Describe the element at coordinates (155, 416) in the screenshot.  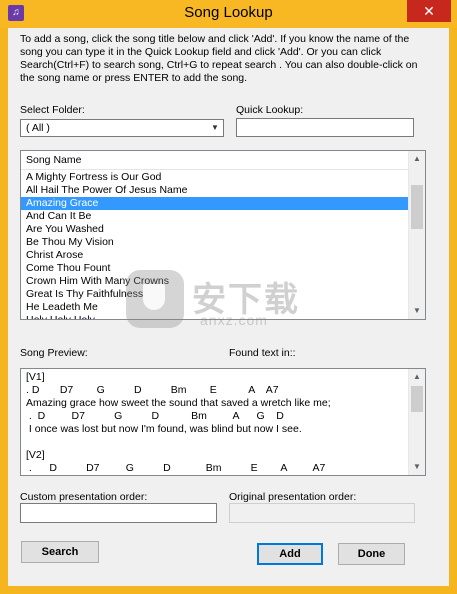
I see `preview-line: . D D7 G D Bm A G D` at that location.